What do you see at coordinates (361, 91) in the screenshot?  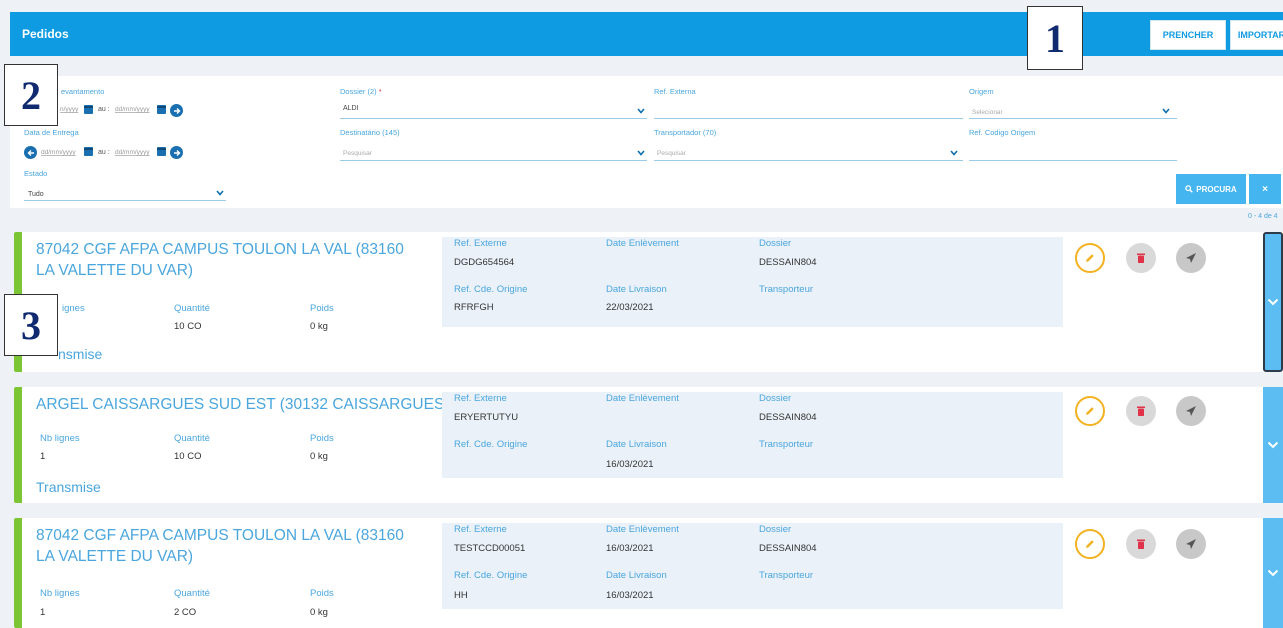 I see `dossier-label: Dossier (2) *` at bounding box center [361, 91].